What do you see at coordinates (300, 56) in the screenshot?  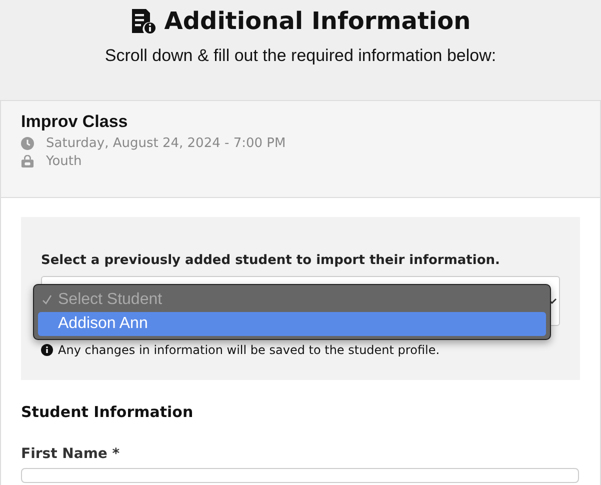 I see `page-subtitle: Scroll down & fill out the required information below:` at bounding box center [300, 56].